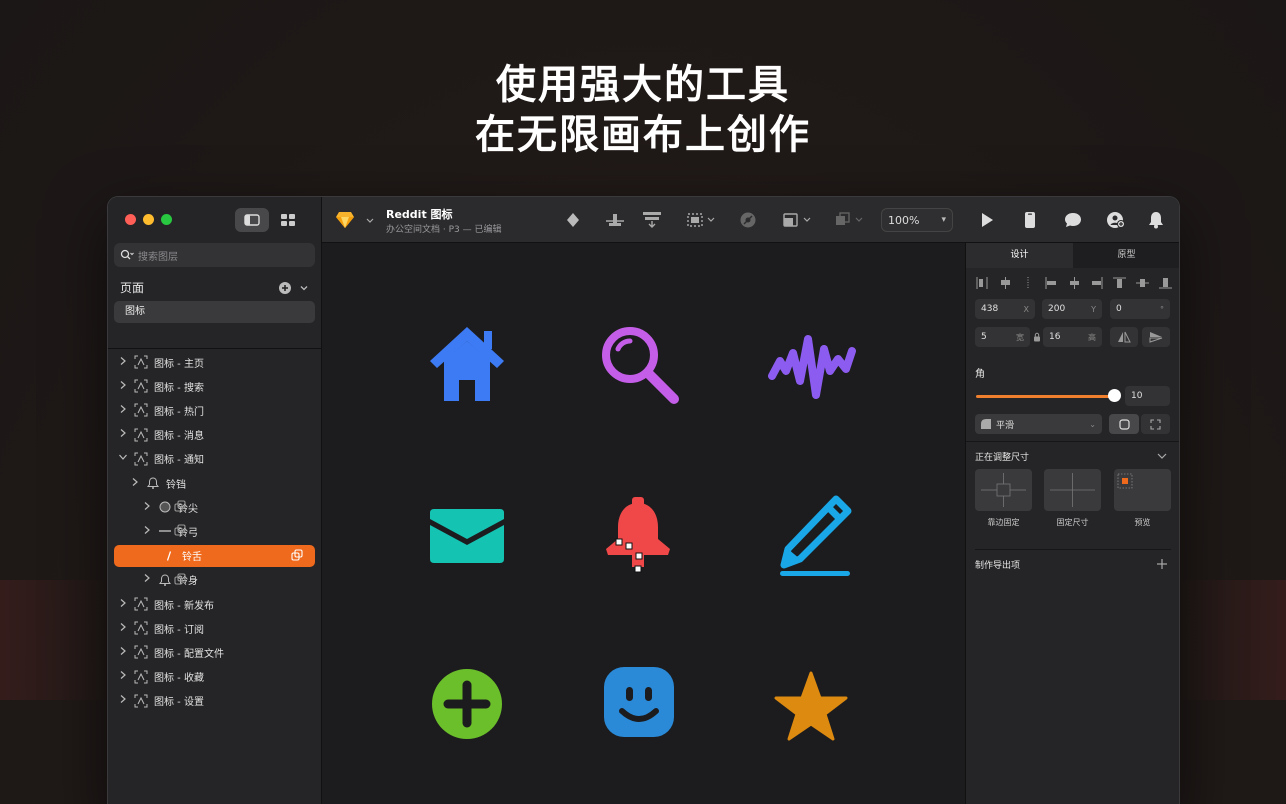  Describe the element at coordinates (798, 220) in the screenshot. I see `scale-button` at that location.